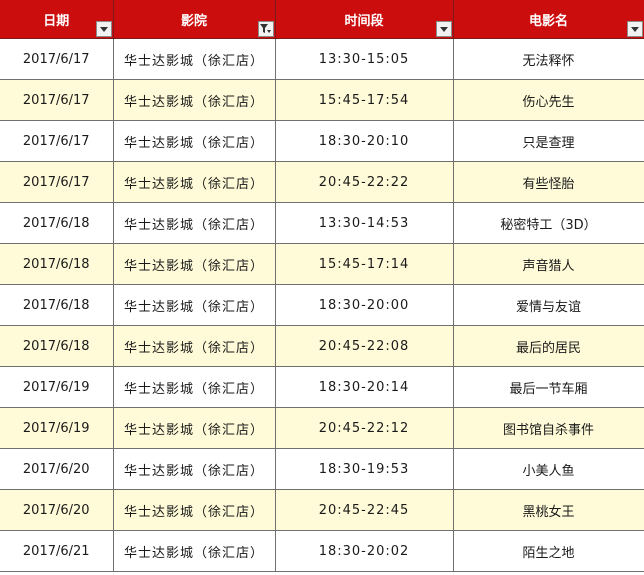 The height and width of the screenshot is (575, 644). Describe the element at coordinates (548, 346) in the screenshot. I see `movie-cell: 最后的居民` at that location.